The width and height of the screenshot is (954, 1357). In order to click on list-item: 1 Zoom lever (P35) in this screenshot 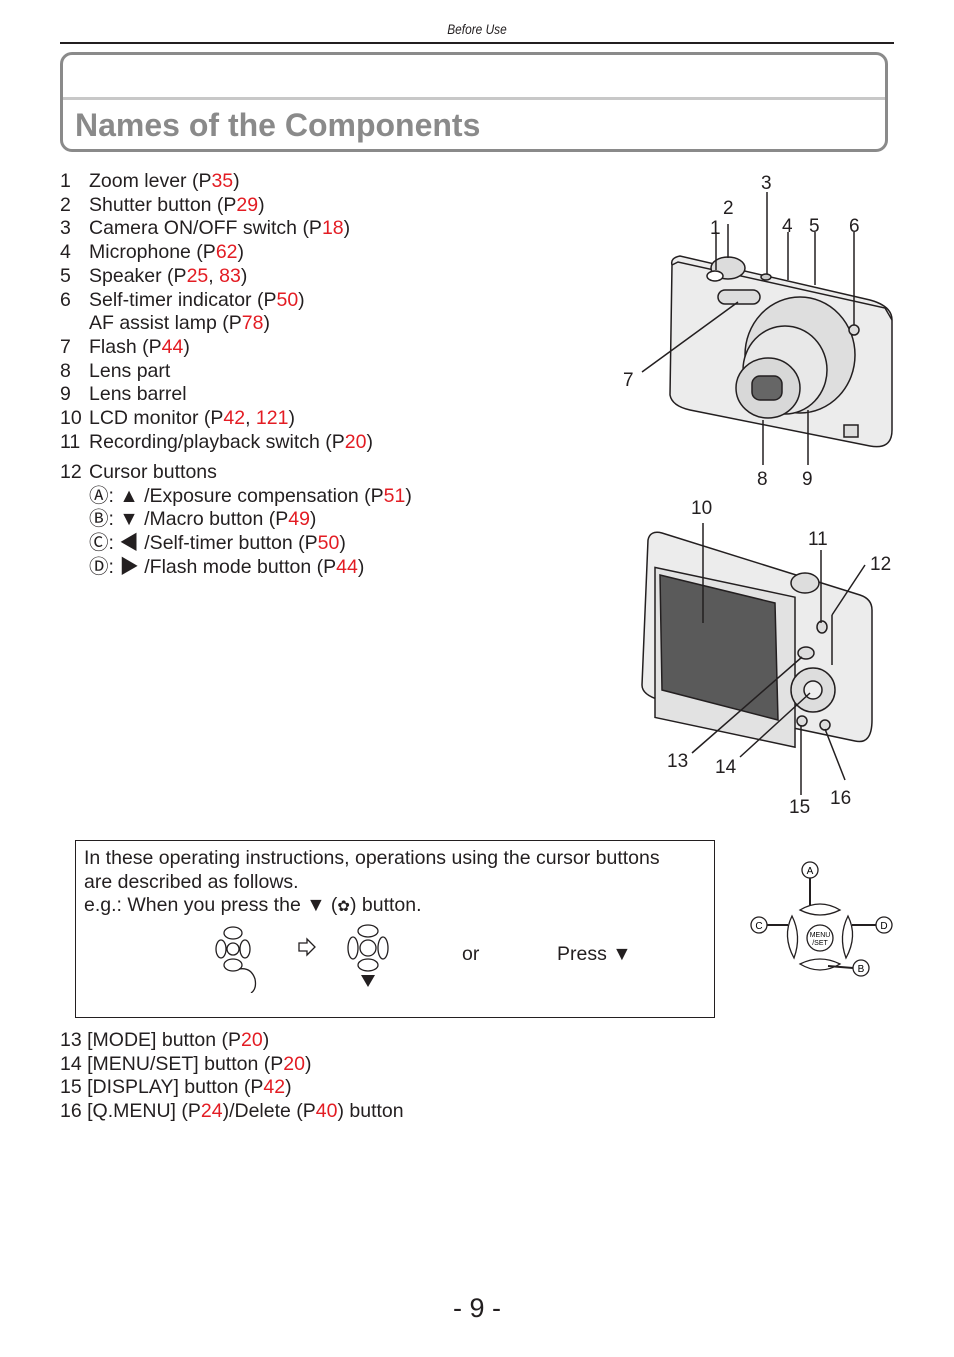, I will do `click(216, 182)`.